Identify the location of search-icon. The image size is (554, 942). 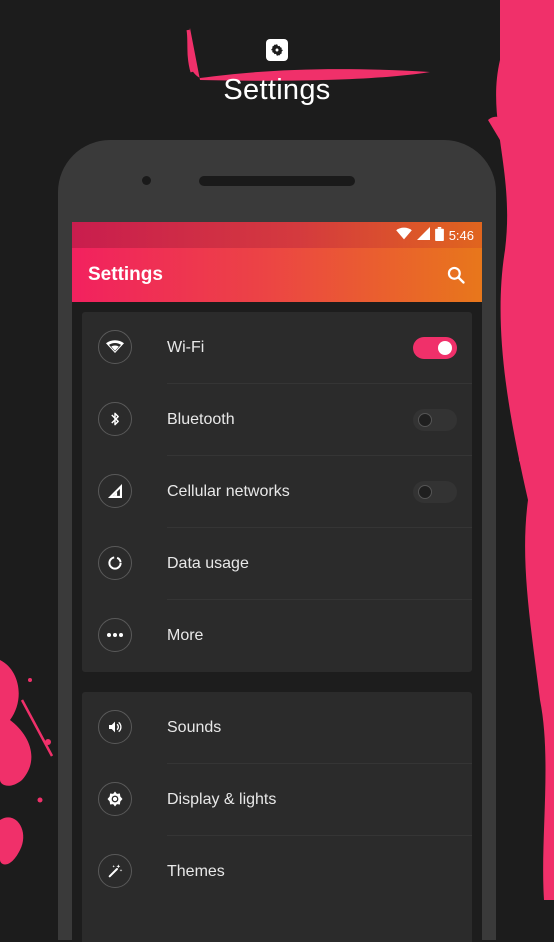
(456, 275).